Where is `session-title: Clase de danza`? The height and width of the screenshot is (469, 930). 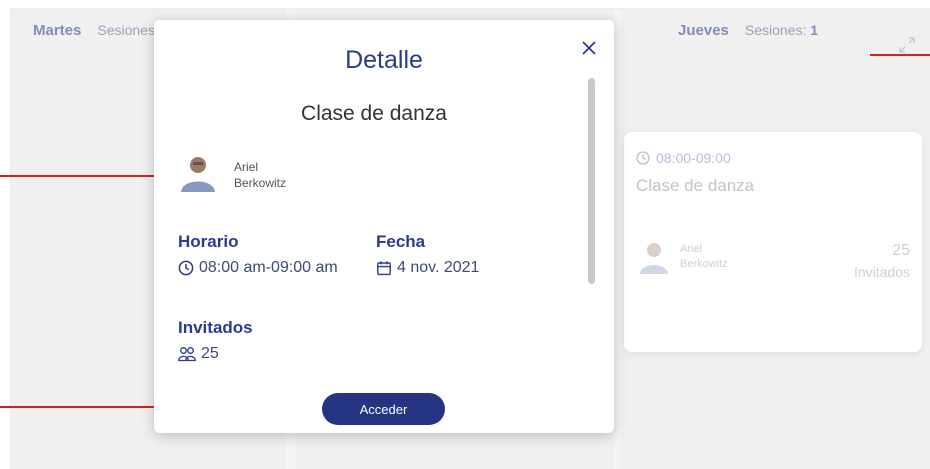 session-title: Clase de danza is located at coordinates (695, 185).